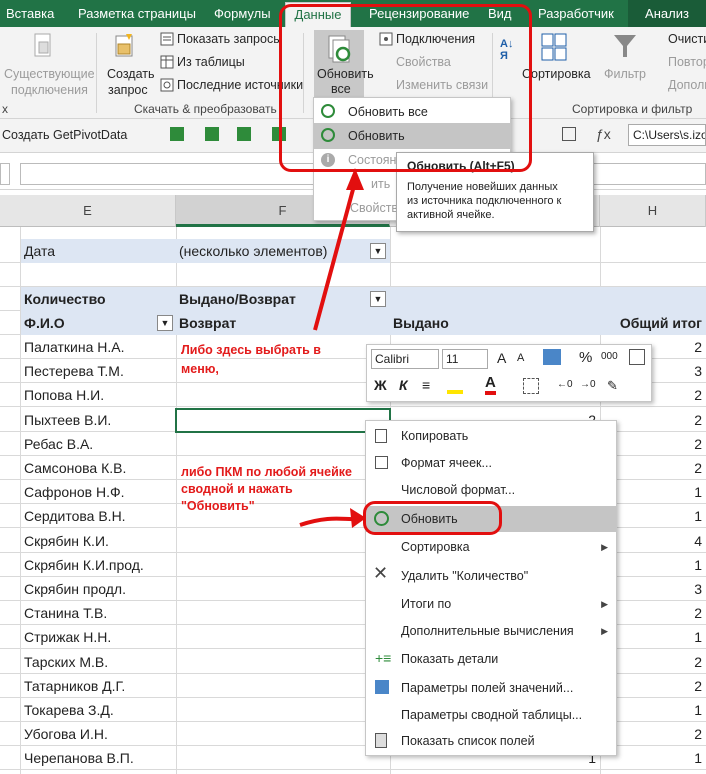 This screenshot has width=706, height=774. Describe the element at coordinates (625, 74) in the screenshot. I see `filter-button: Фильтр` at that location.